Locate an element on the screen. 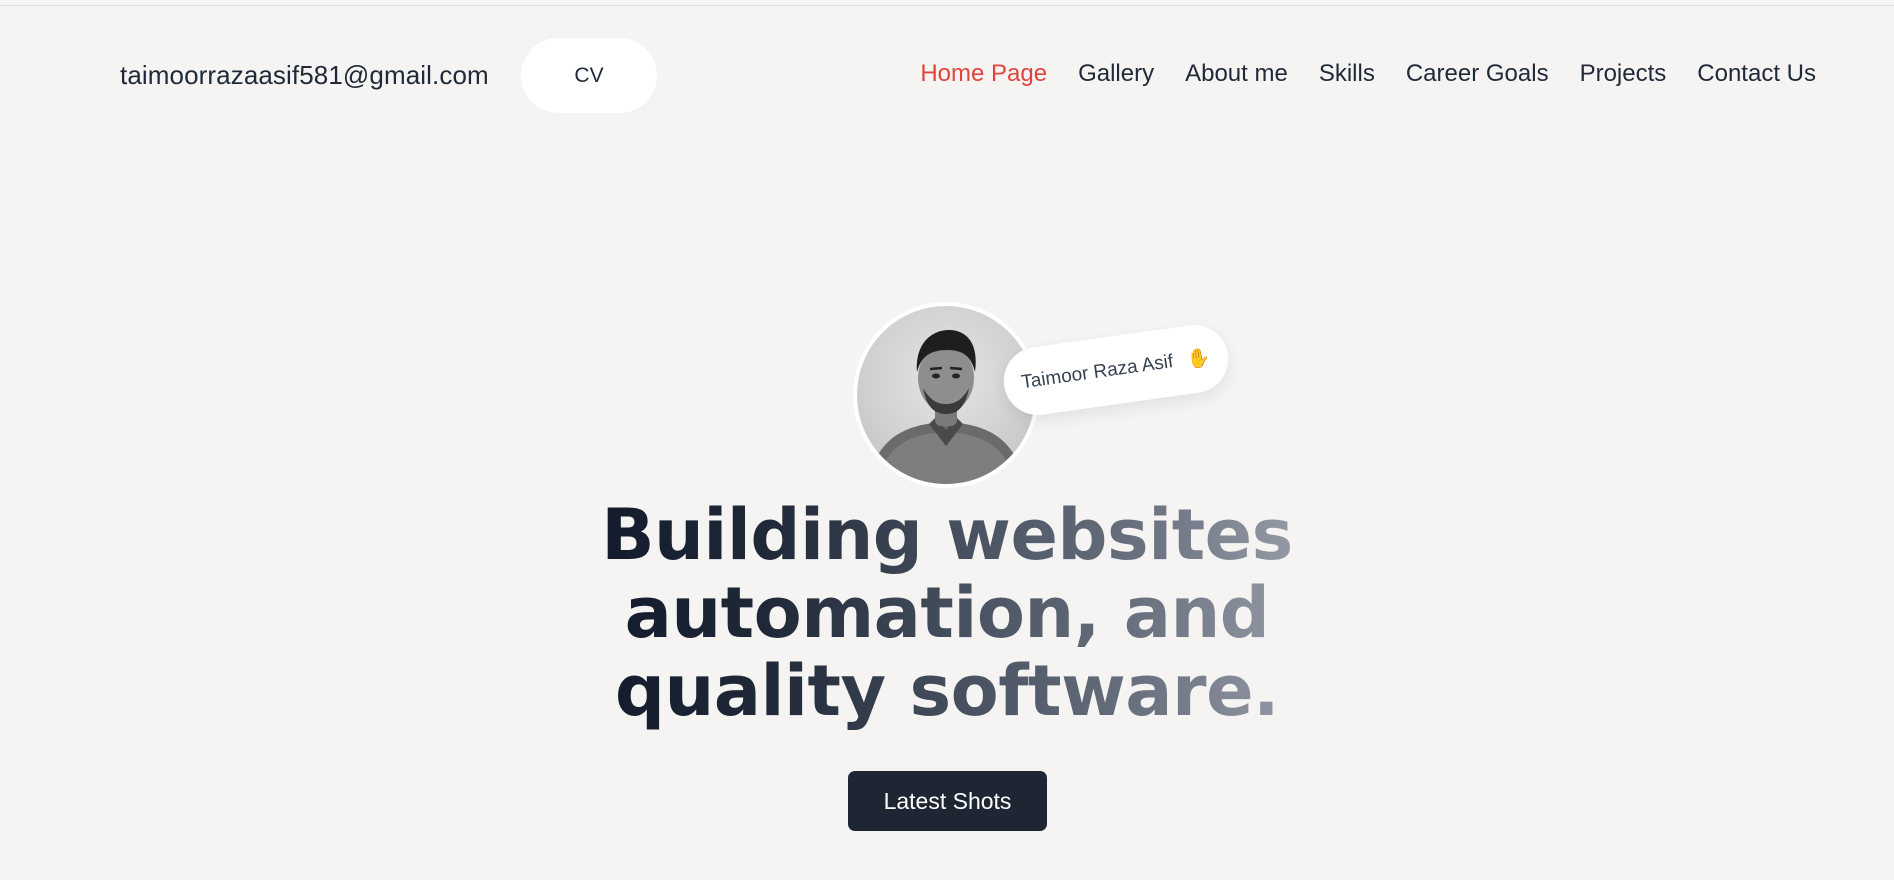  nav-contact-us: Contact Us is located at coordinates (1756, 74).